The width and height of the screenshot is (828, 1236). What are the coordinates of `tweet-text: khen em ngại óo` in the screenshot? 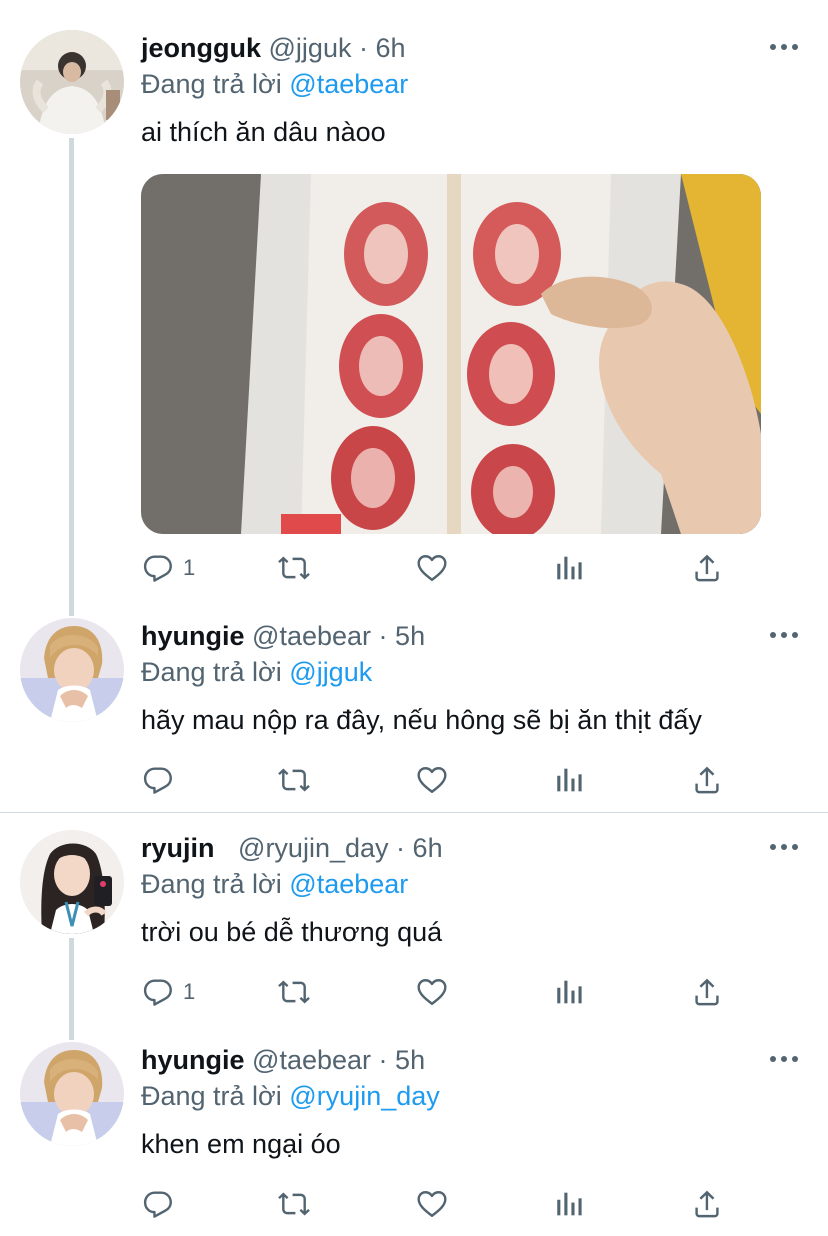 It's located at (241, 1144).